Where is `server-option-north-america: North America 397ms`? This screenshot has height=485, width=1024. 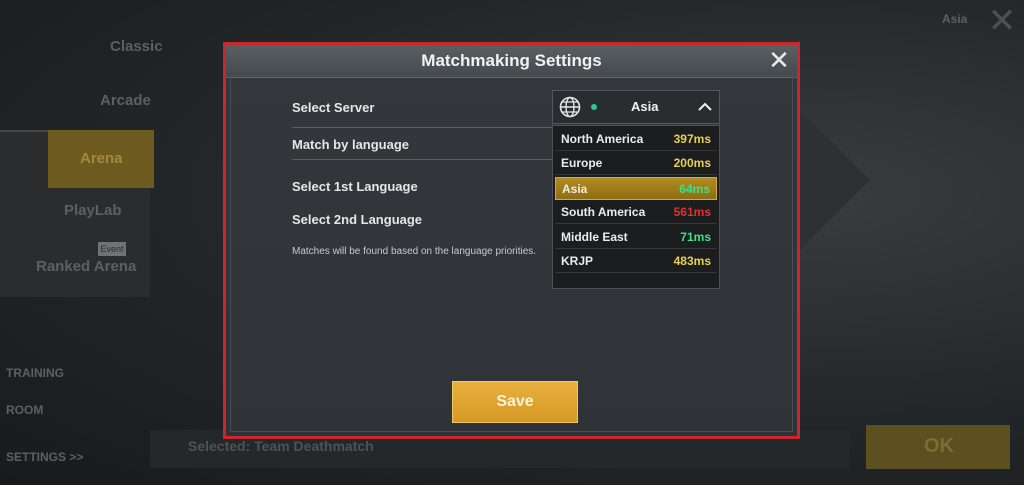
server-option-north-america: North America 397ms is located at coordinates (636, 139).